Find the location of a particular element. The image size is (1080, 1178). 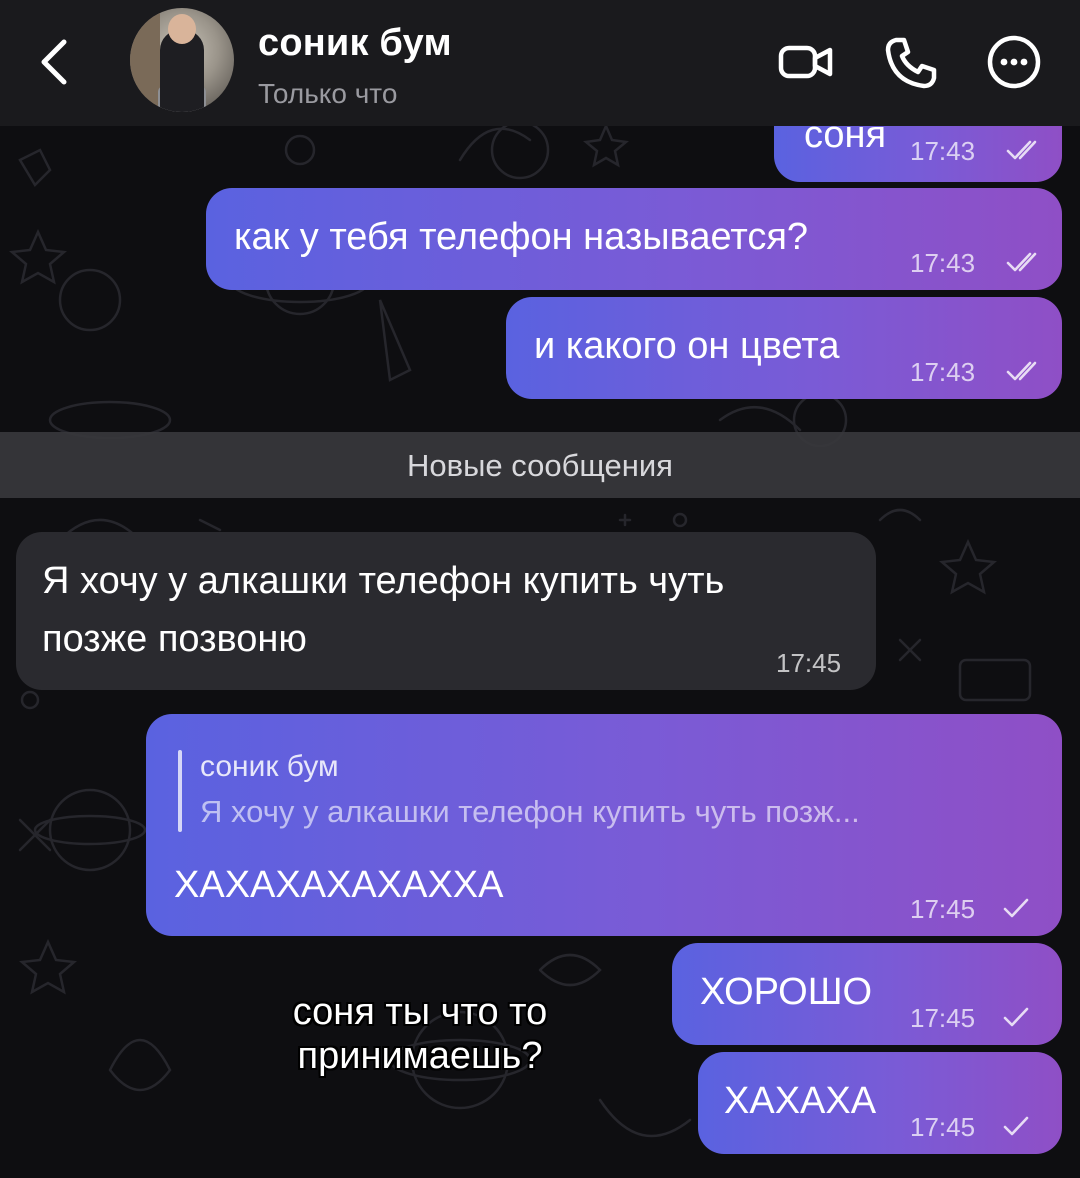

chat-header: соник бум Только что is located at coordinates (540, 63).